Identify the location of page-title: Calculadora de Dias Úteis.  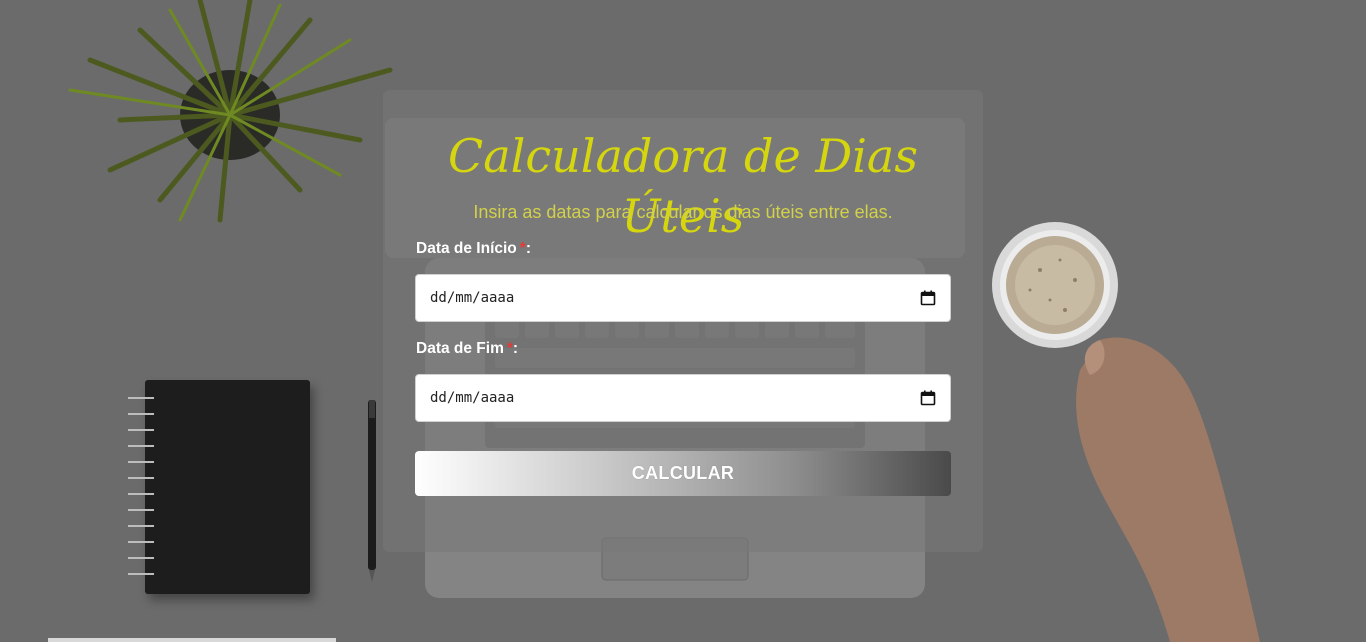
(683, 186).